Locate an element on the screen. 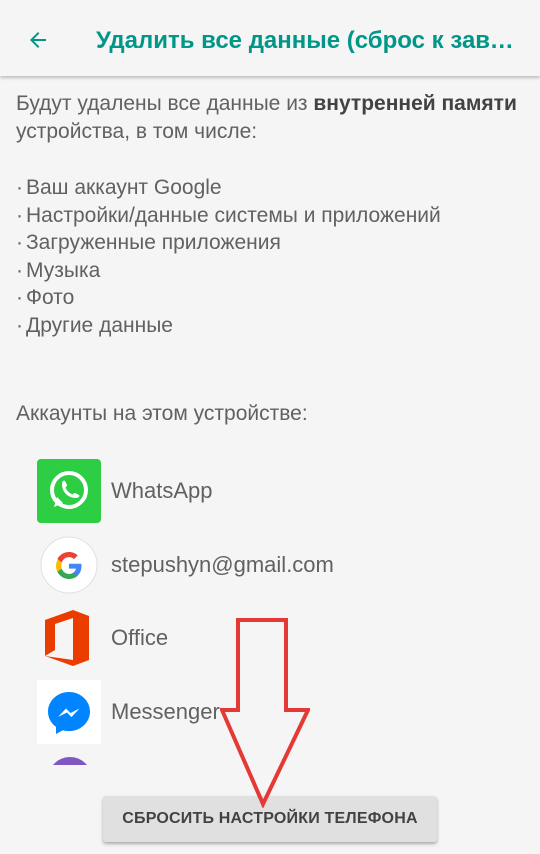 The height and width of the screenshot is (854, 540). account-label: stepushyn@gmail.com is located at coordinates (222, 564).